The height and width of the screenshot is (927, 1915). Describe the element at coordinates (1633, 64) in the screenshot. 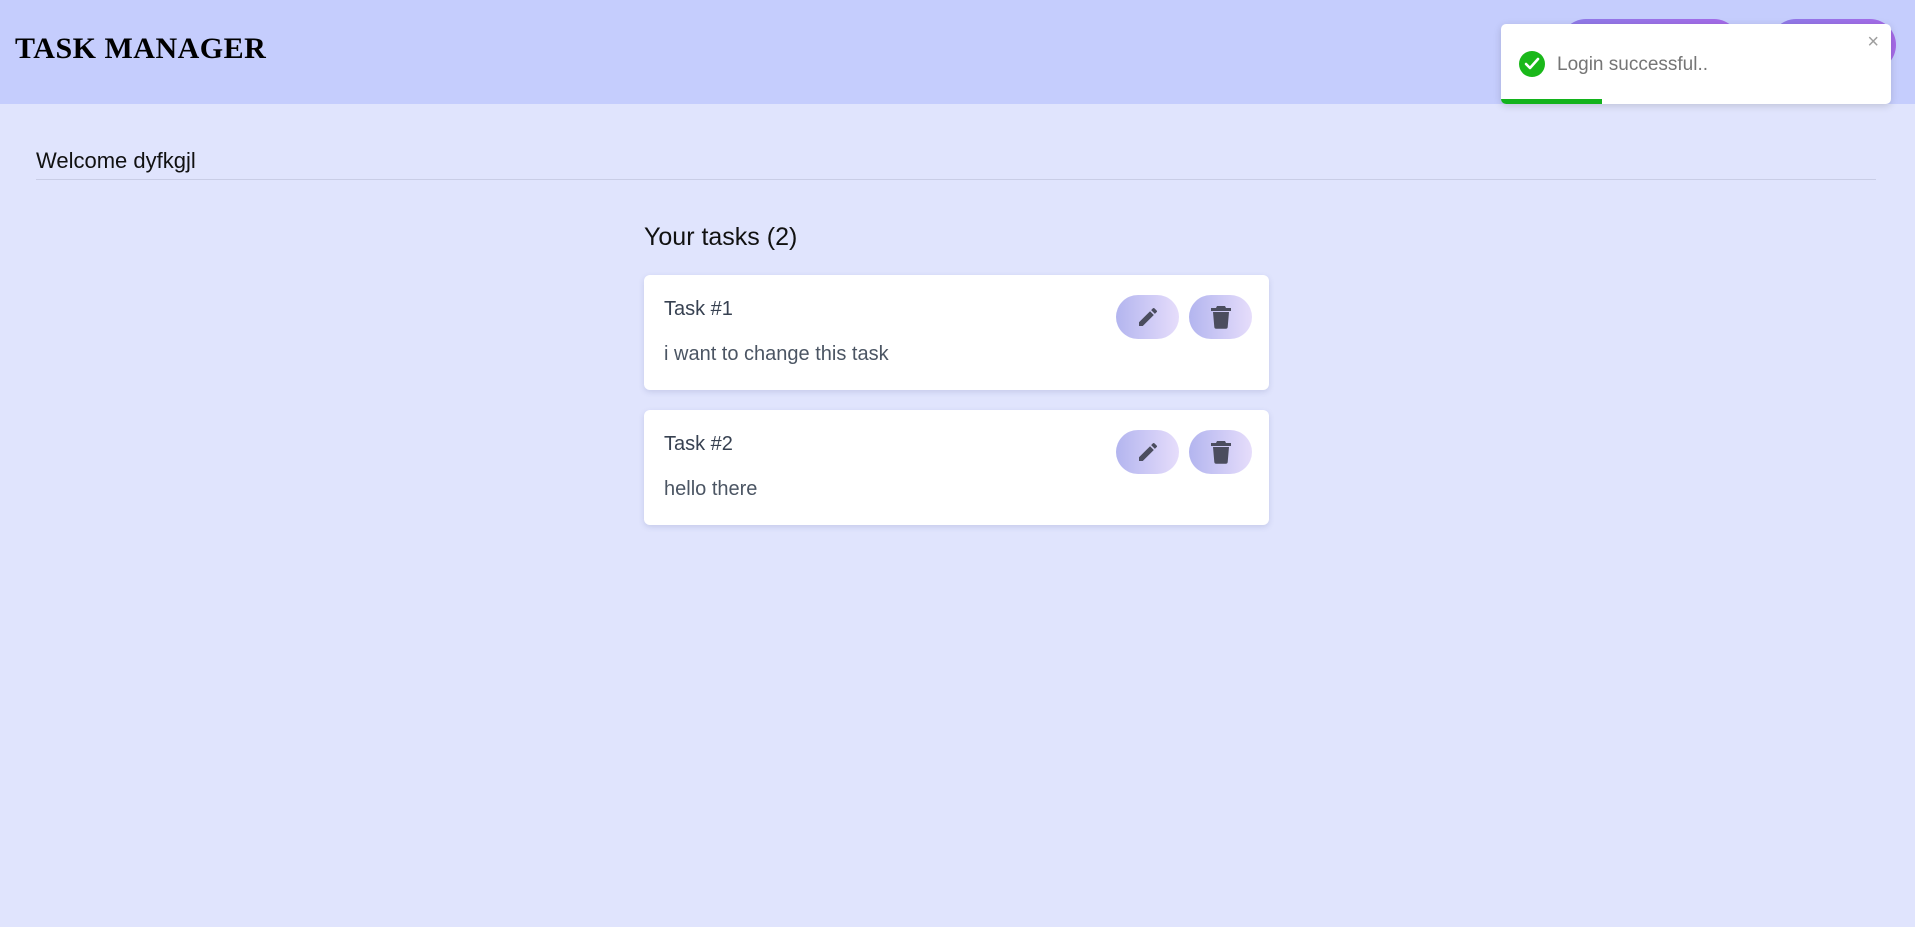

I see `toast-message: Login successful..` at that location.